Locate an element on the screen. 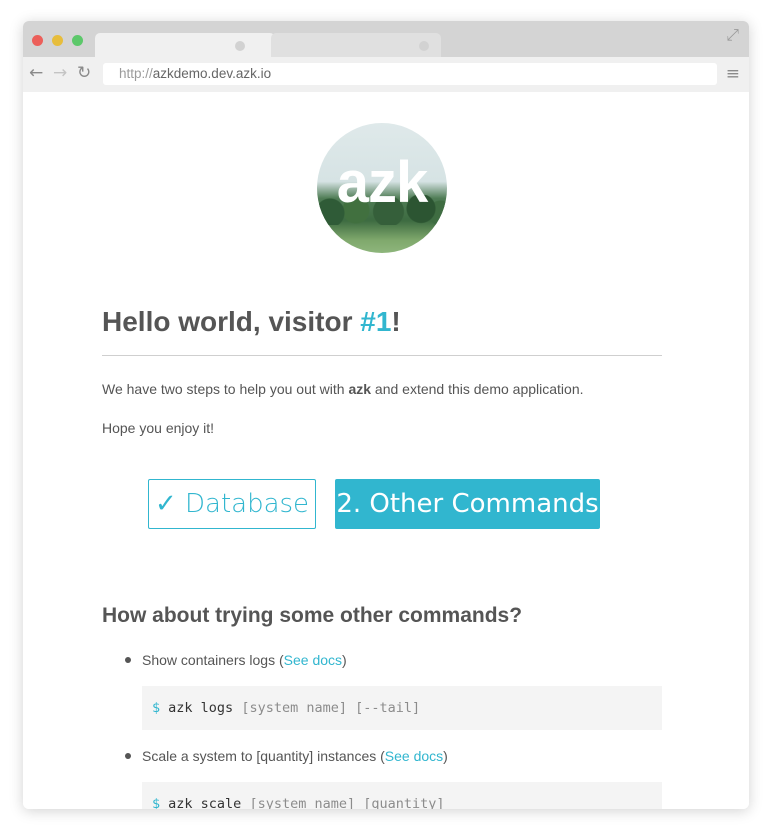 Image resolution: width=770 pixels, height=829 pixels. hamburger-menu-icon: ≡ is located at coordinates (733, 74).